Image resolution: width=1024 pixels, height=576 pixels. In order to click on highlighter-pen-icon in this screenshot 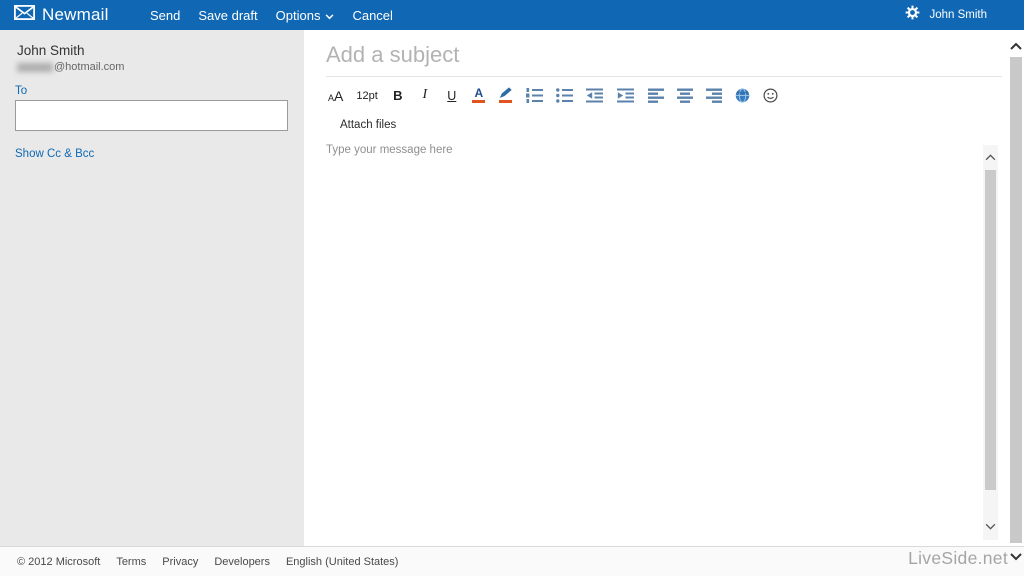, I will do `click(506, 93)`.